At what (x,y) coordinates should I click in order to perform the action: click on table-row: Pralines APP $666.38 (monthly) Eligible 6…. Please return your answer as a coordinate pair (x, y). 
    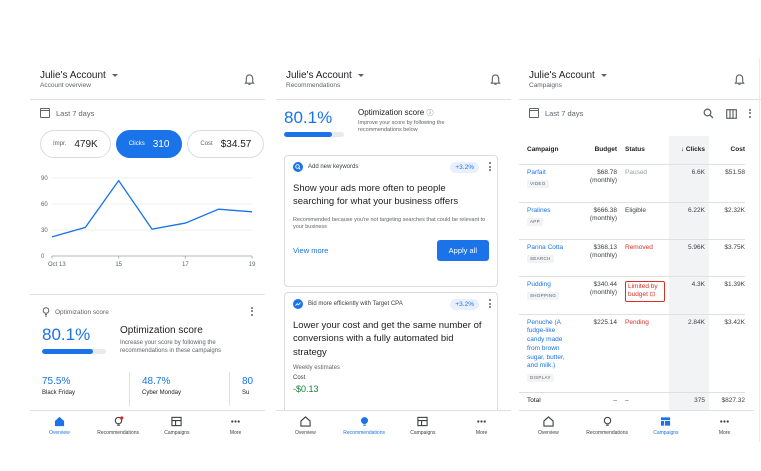
    Looking at the image, I should click on (632, 221).